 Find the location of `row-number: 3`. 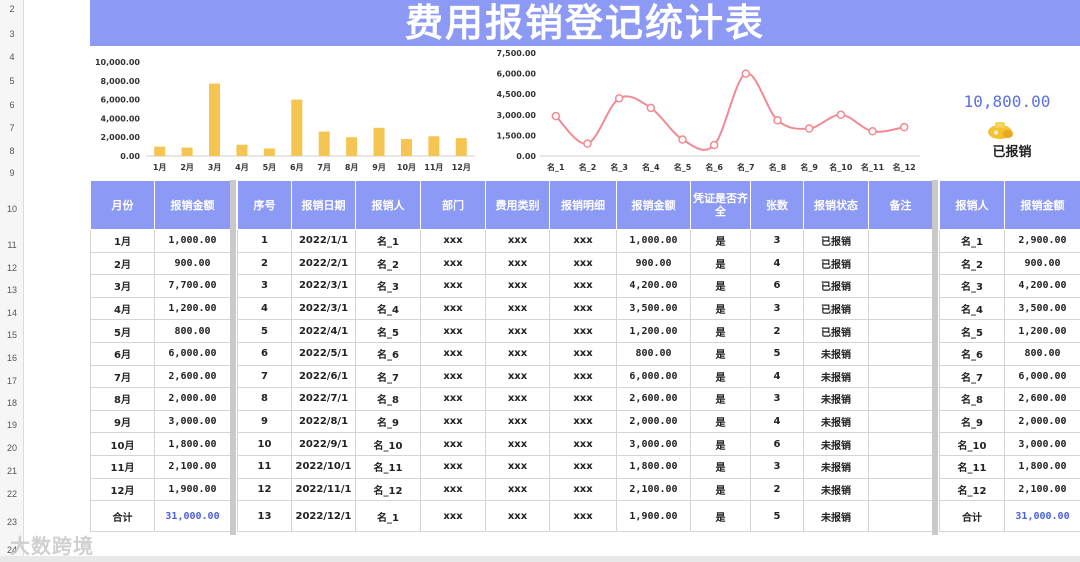

row-number: 3 is located at coordinates (12, 34).